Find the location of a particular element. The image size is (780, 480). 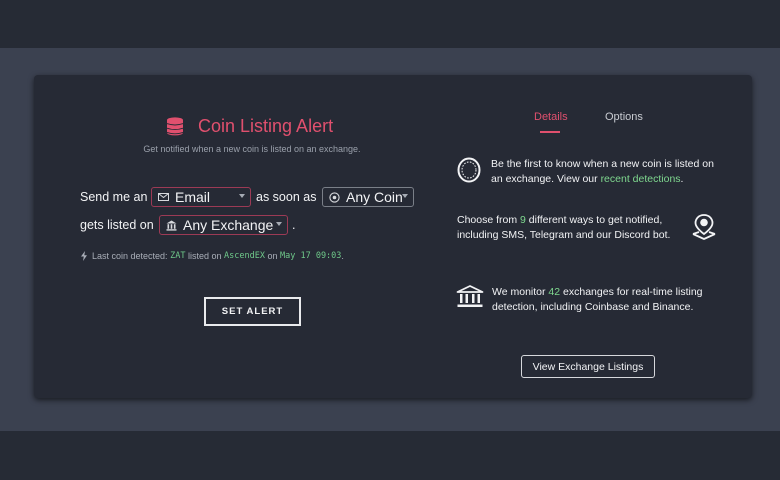

recent-detections-link: recent detections is located at coordinates (641, 179).